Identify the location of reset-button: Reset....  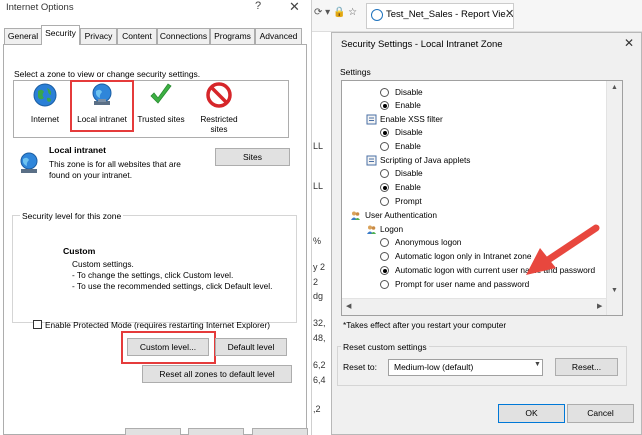
(586, 367).